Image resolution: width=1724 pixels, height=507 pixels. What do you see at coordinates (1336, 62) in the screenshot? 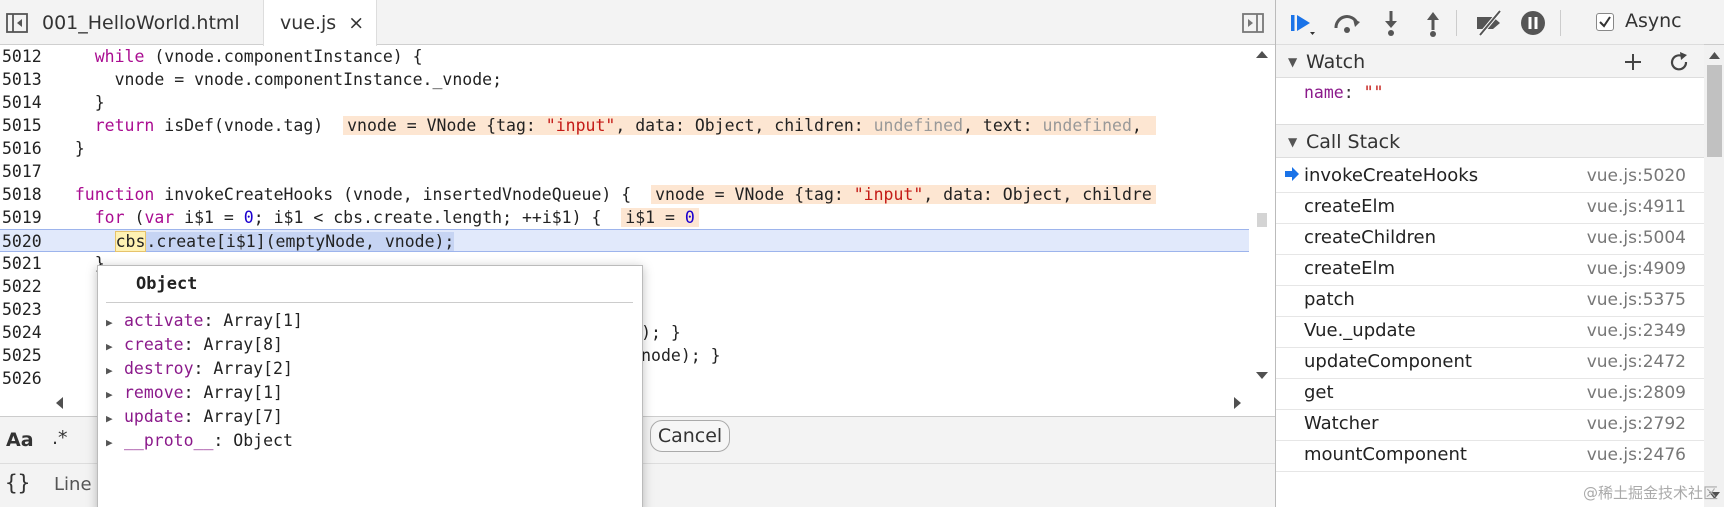
I see `watch-title: Watch` at bounding box center [1336, 62].